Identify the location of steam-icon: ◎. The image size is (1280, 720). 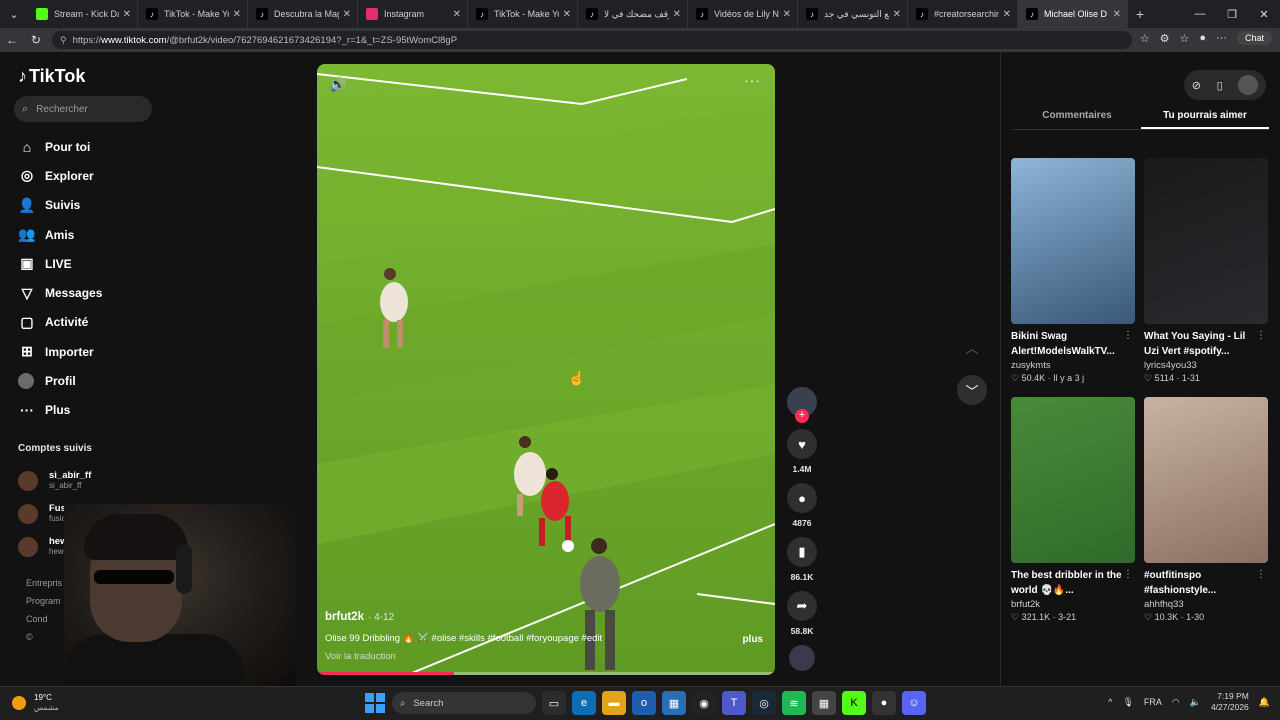
(764, 703).